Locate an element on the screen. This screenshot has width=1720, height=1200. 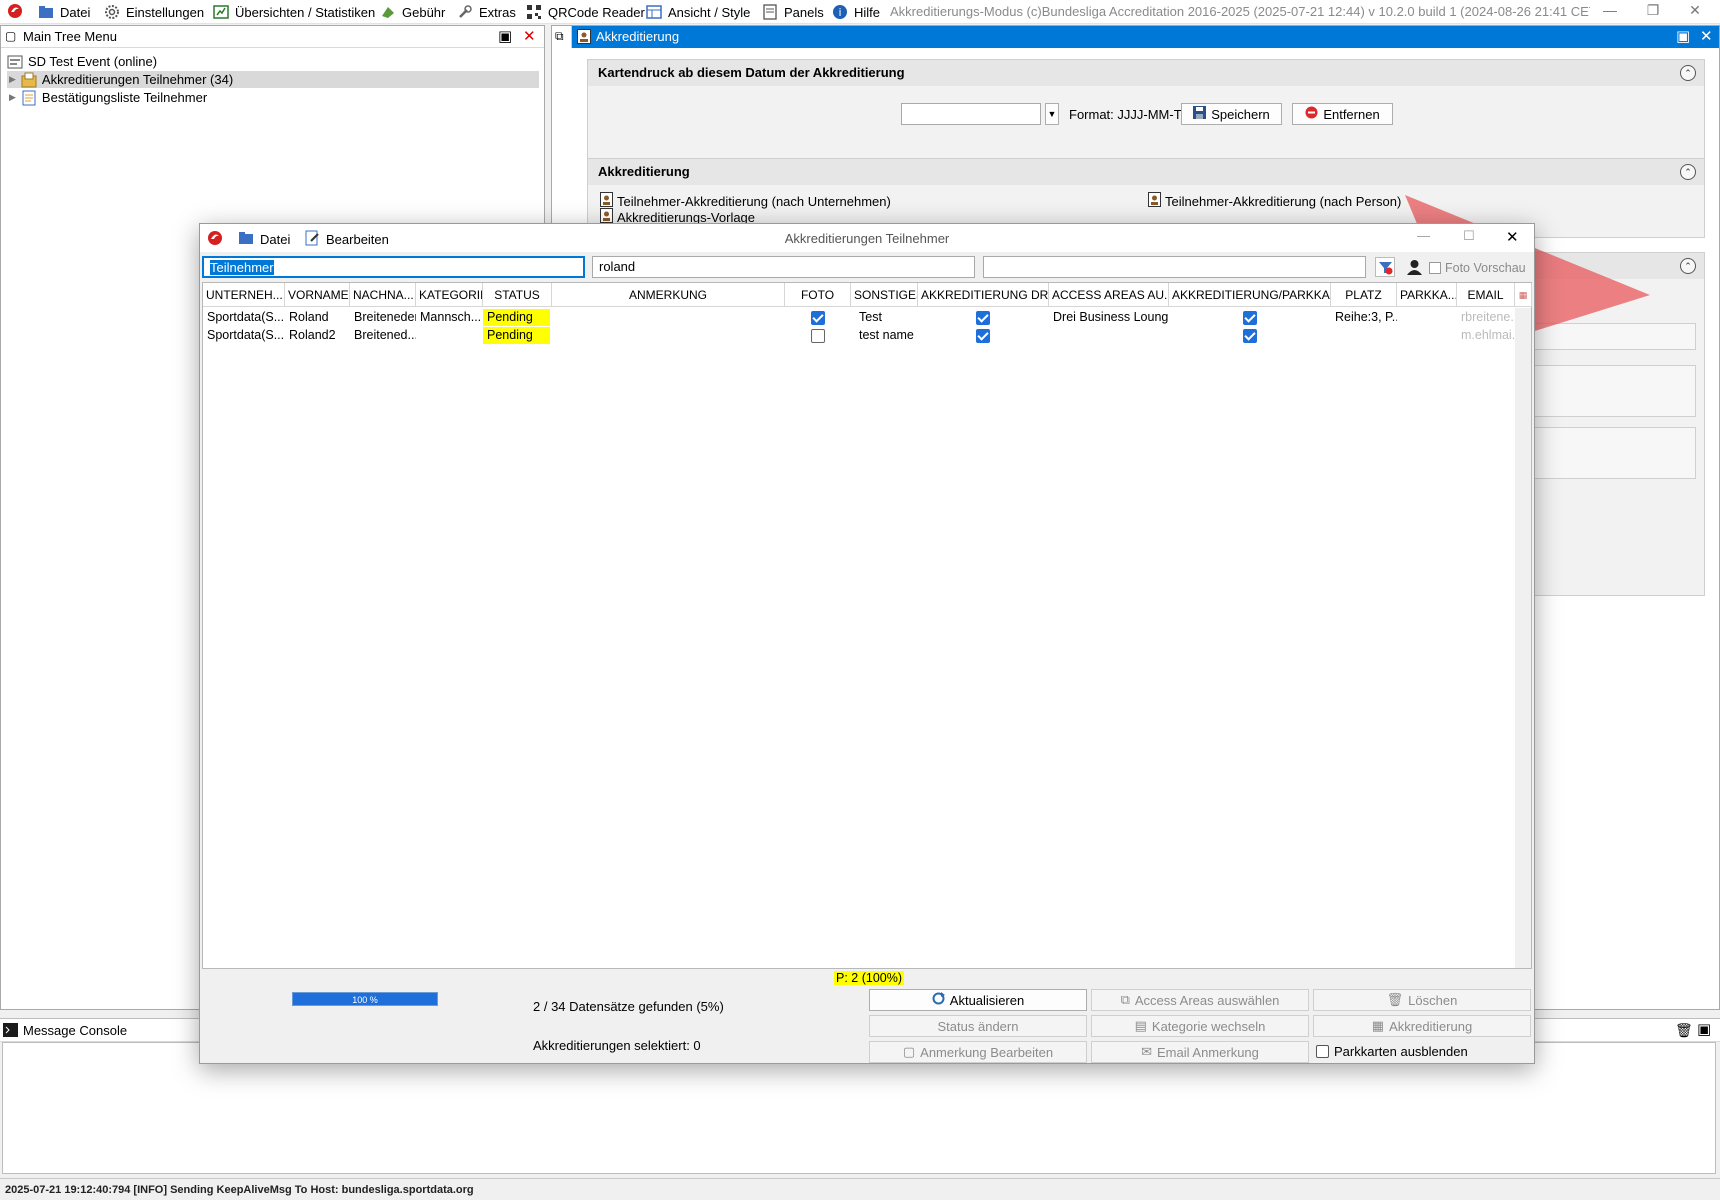
link-accreditation-by-person: Teilnehmer-Akkreditierung (nach Person) is located at coordinates (1274, 201).